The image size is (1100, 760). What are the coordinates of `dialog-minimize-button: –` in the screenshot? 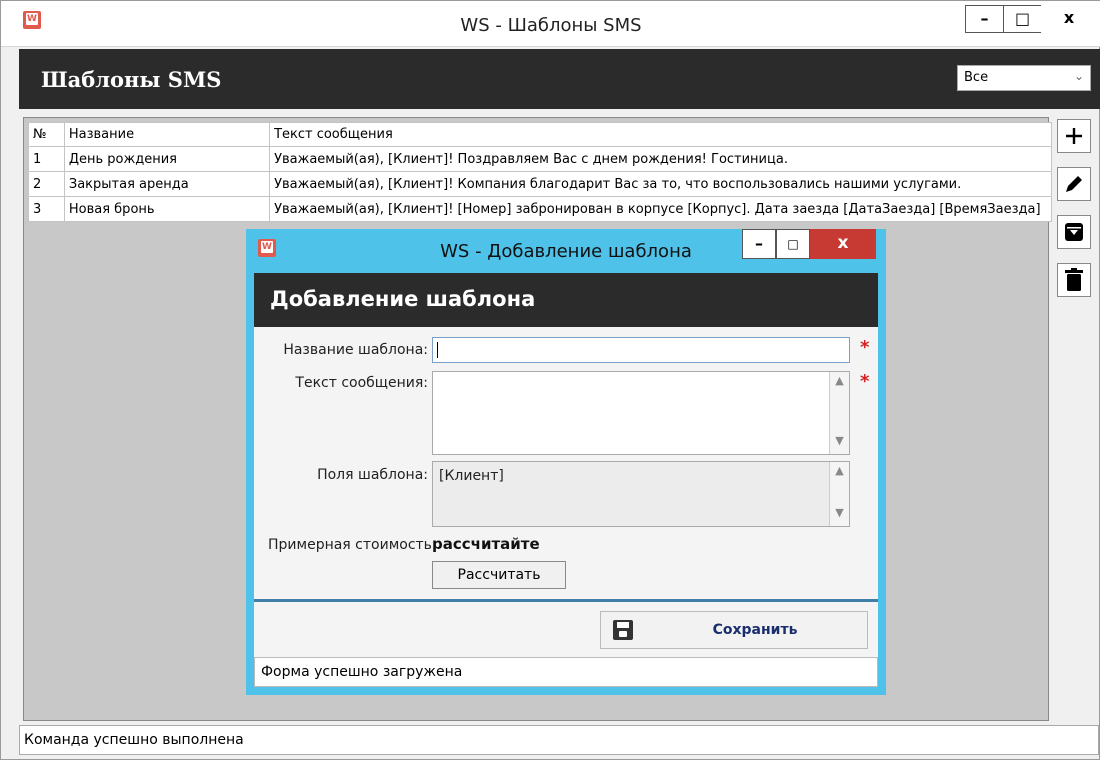 It's located at (759, 244).